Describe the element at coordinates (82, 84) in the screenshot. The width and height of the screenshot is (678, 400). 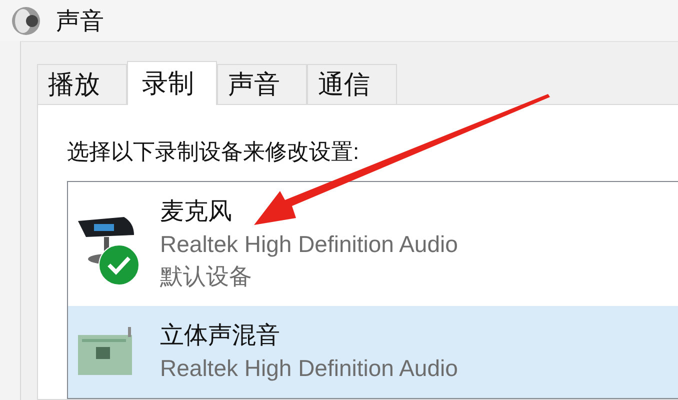
I see `tab: 播放` at that location.